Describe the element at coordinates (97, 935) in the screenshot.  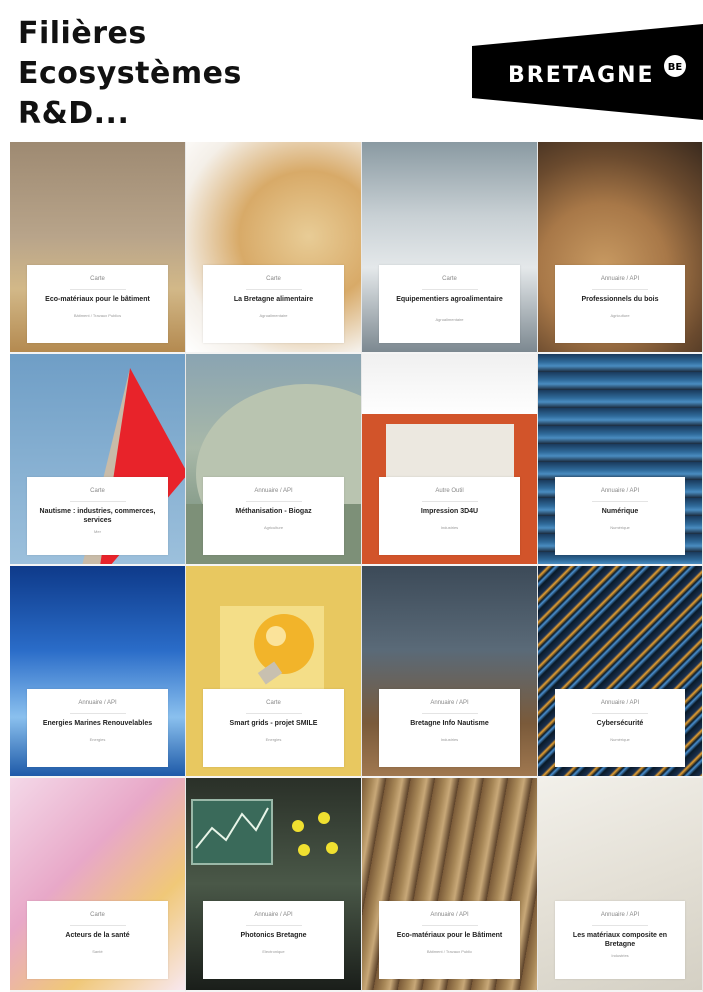
I see `tile-title: Acteurs de la santé` at that location.